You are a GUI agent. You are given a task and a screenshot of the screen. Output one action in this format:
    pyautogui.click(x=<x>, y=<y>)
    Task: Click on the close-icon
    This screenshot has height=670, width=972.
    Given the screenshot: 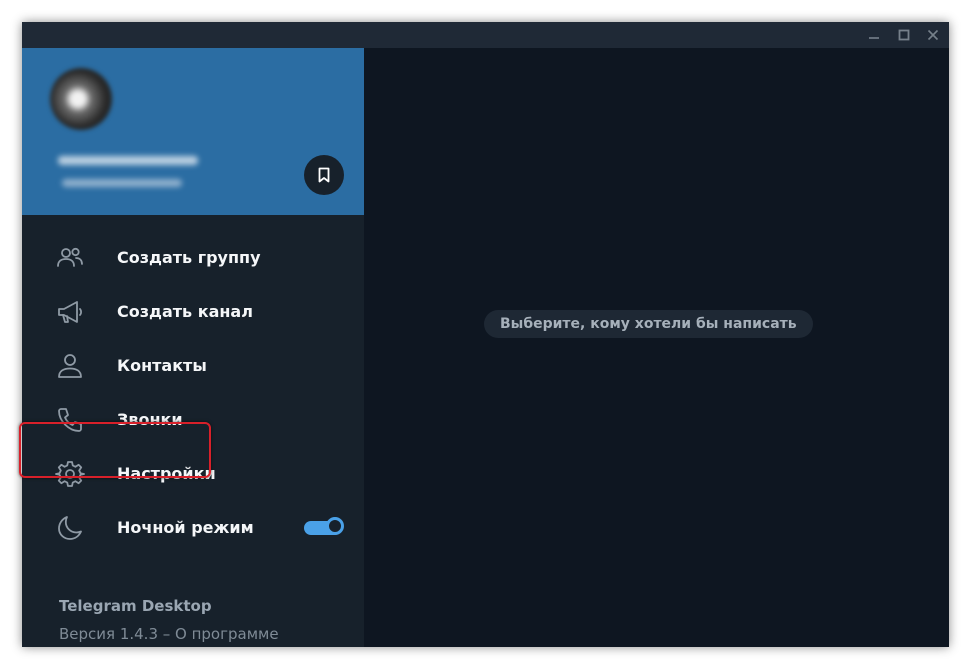 What is the action you would take?
    pyautogui.click(x=933, y=35)
    